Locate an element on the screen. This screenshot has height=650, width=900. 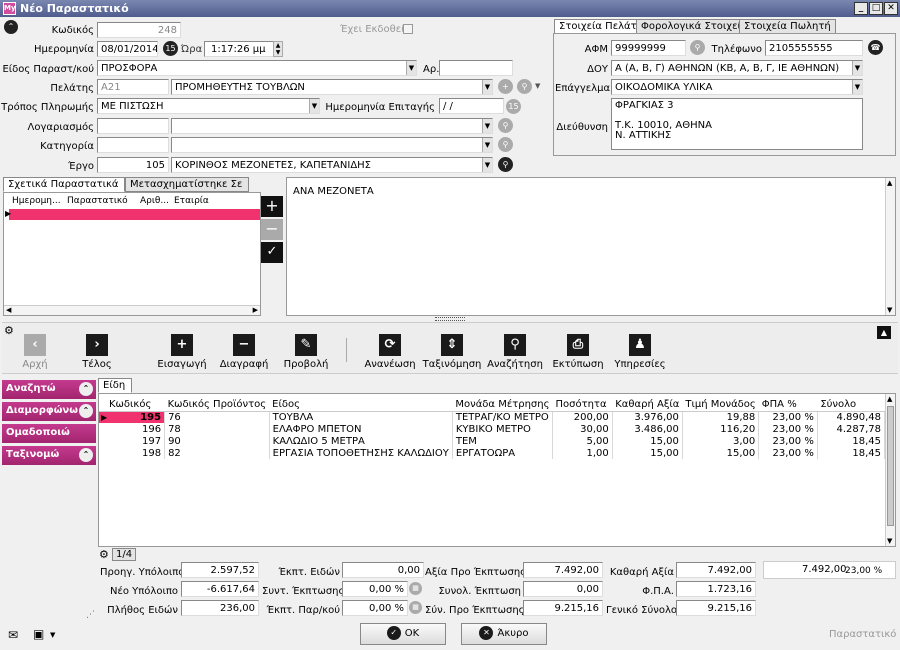
close-icon: ✕ is located at coordinates (891, 8).